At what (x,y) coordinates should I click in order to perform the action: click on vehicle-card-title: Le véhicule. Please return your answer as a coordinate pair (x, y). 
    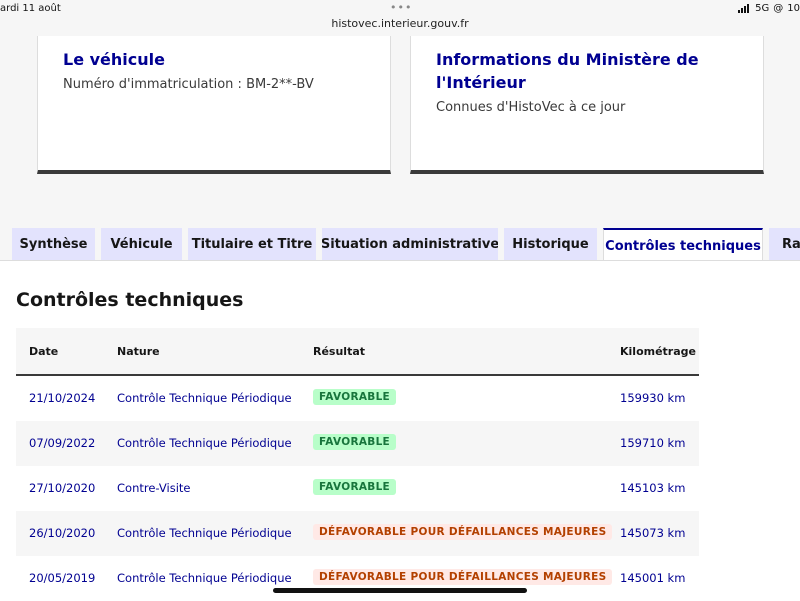
    Looking at the image, I should click on (114, 59).